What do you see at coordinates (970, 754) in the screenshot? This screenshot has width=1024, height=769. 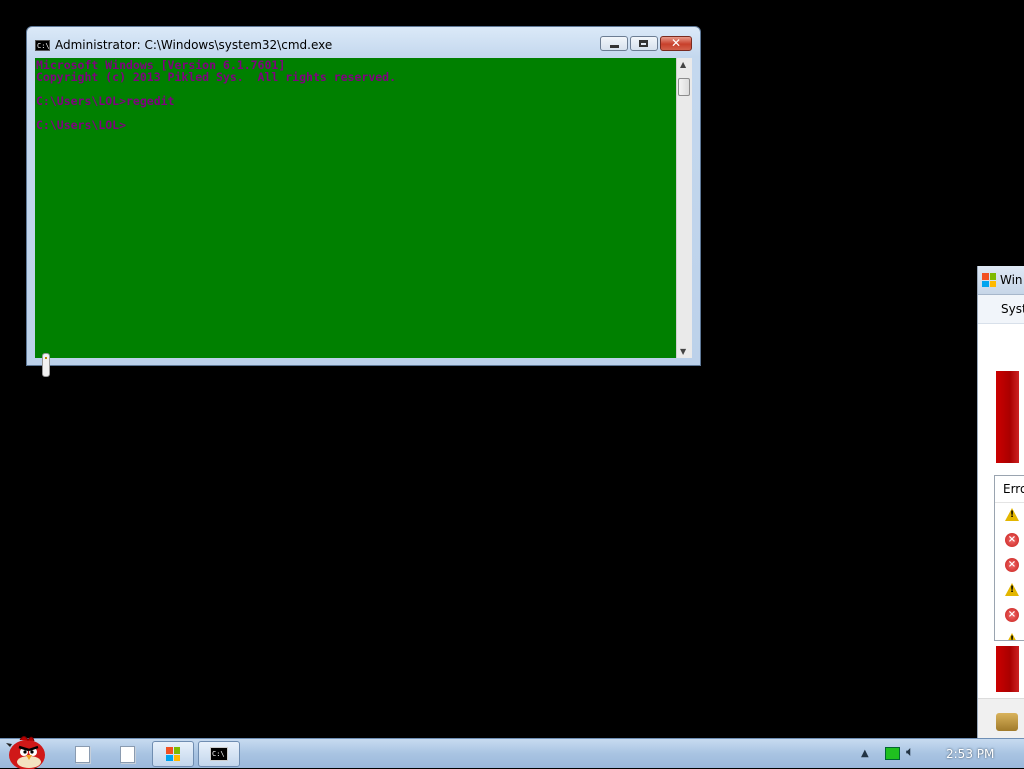 I see `clock: 2:53 PM` at bounding box center [970, 754].